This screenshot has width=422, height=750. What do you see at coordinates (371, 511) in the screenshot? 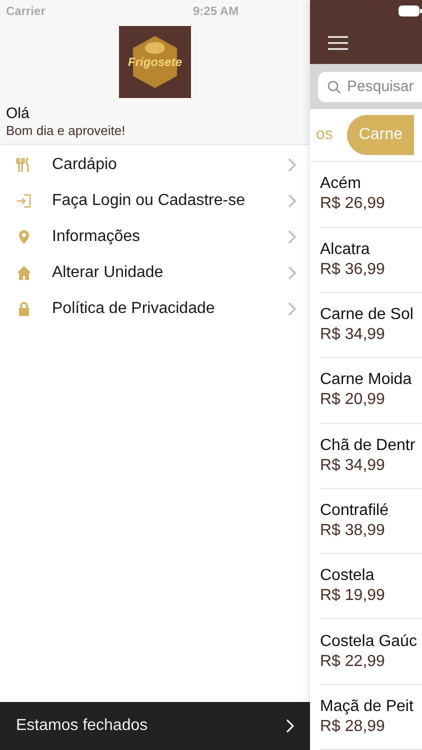
I see `product-name: Contrafilé` at bounding box center [371, 511].